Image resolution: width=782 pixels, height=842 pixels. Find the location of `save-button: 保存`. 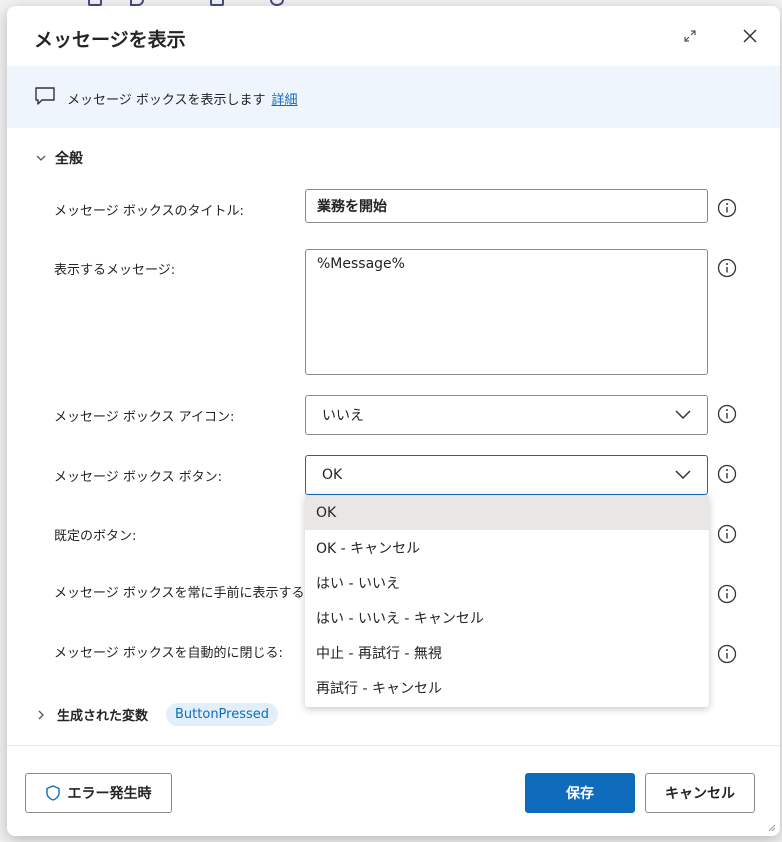

save-button: 保存 is located at coordinates (580, 793).